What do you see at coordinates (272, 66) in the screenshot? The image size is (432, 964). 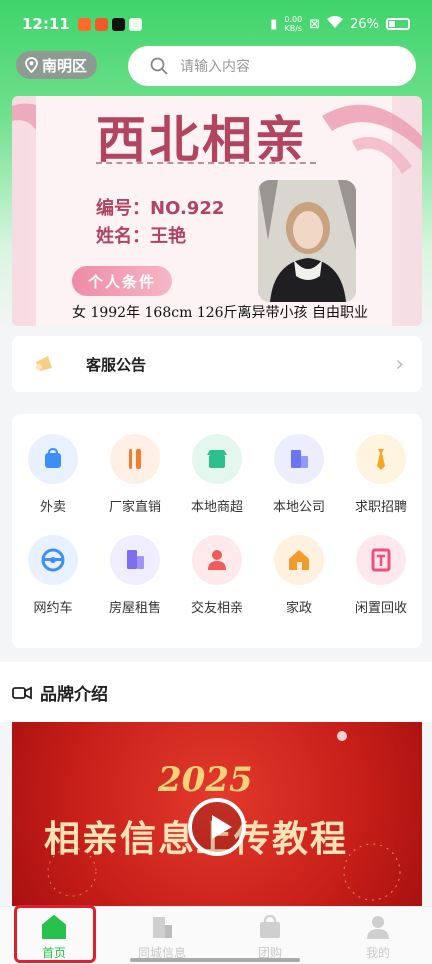 I see `search-input: 请输入内容` at bounding box center [272, 66].